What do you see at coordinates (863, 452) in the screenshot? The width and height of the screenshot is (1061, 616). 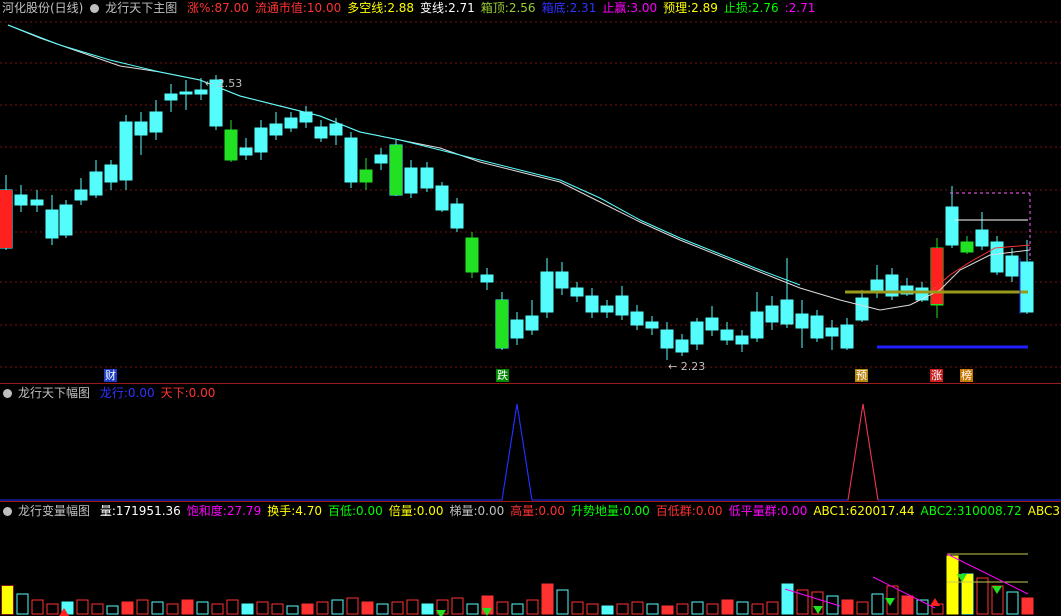 I see `tianxia-line` at bounding box center [863, 452].